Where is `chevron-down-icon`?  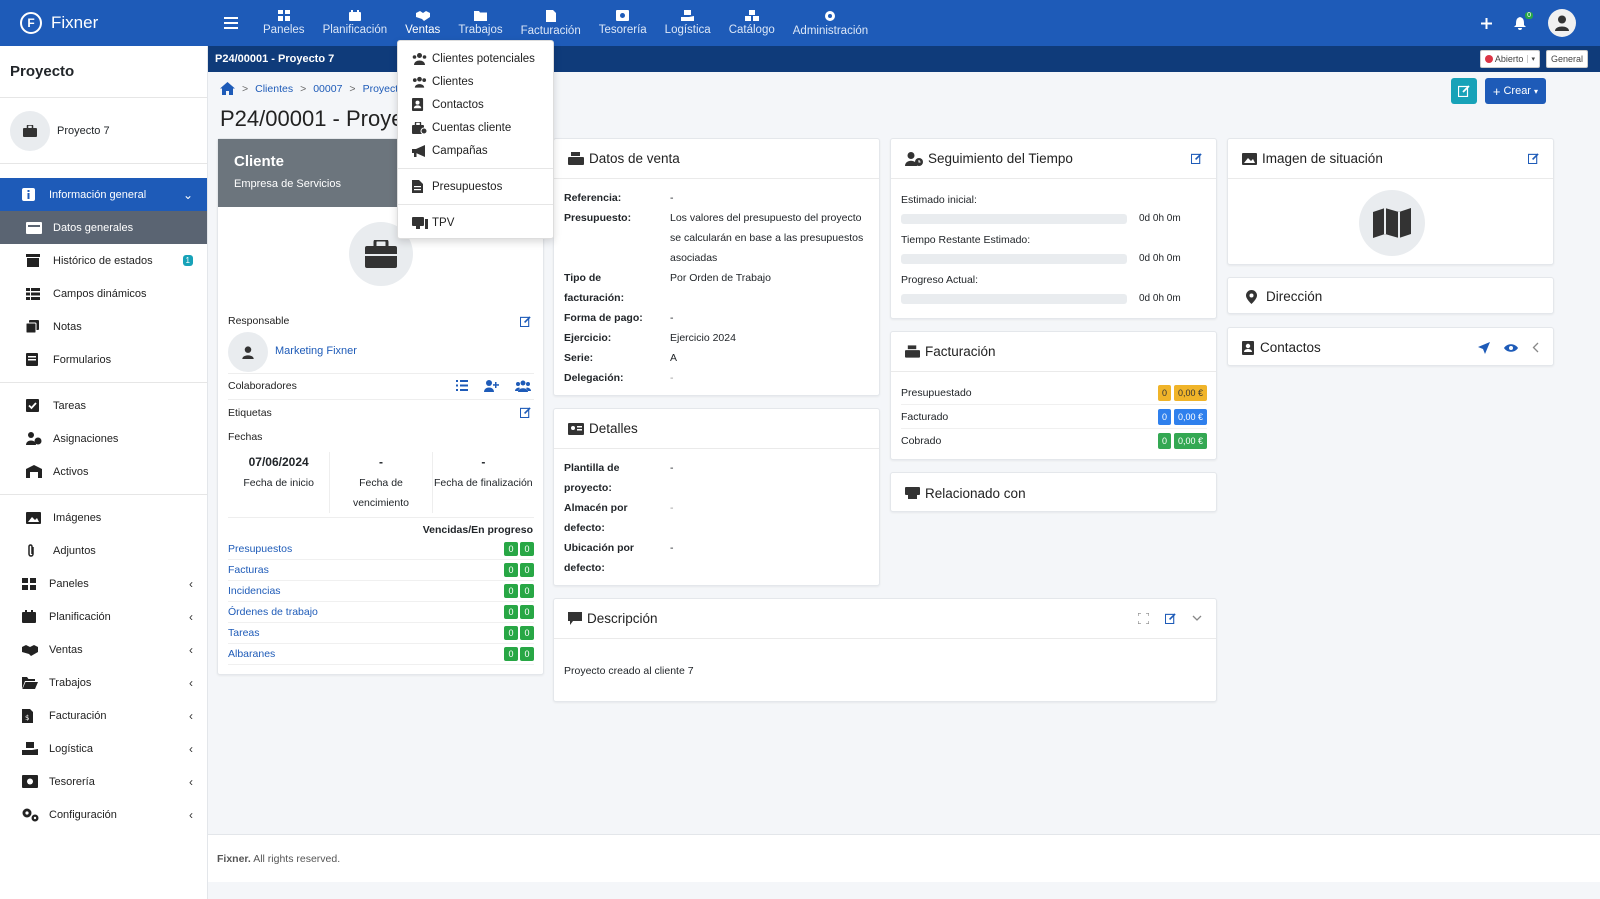
chevron-down-icon is located at coordinates (1197, 618).